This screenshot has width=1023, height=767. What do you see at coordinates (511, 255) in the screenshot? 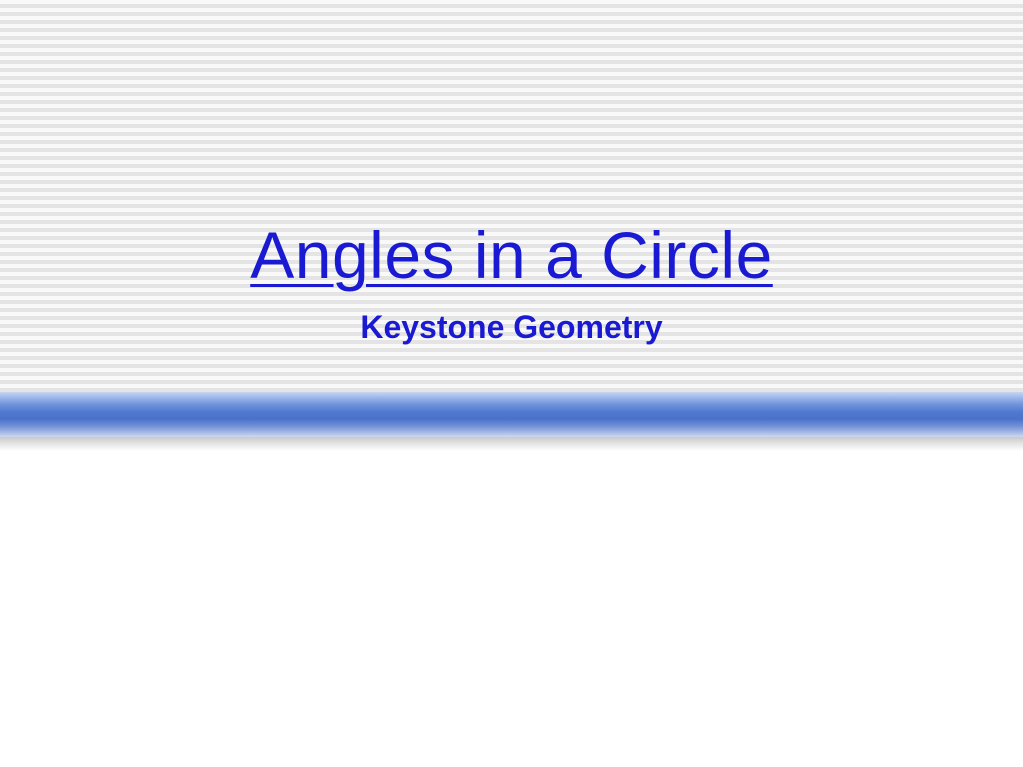
I see `slide-title: Angles in a Circle` at bounding box center [511, 255].